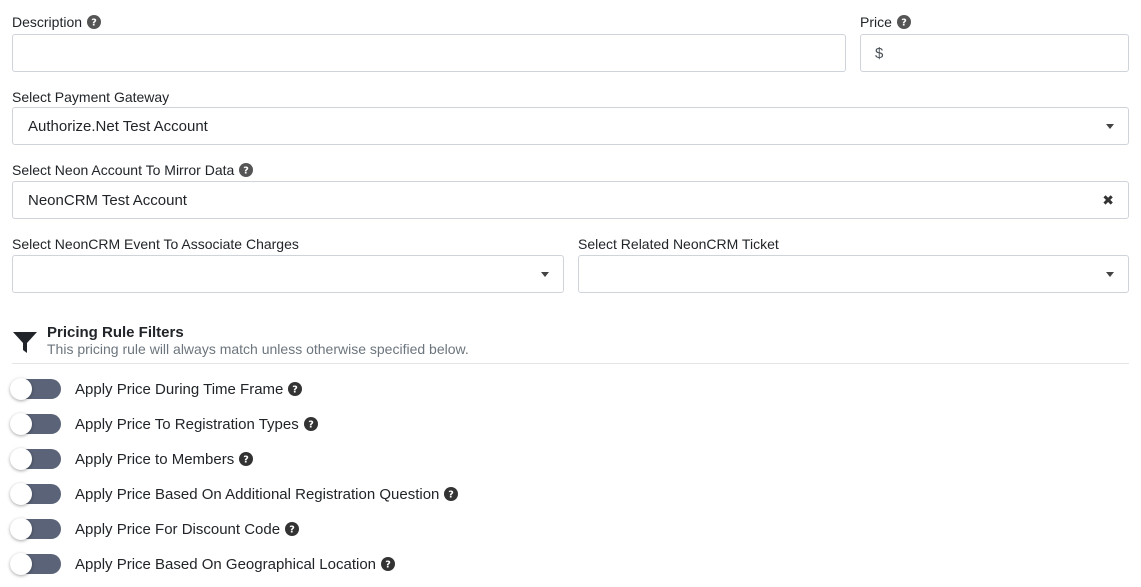  Describe the element at coordinates (678, 244) in the screenshot. I see `neon-ticket-label: Select Related NeonCRM Ticket` at that location.